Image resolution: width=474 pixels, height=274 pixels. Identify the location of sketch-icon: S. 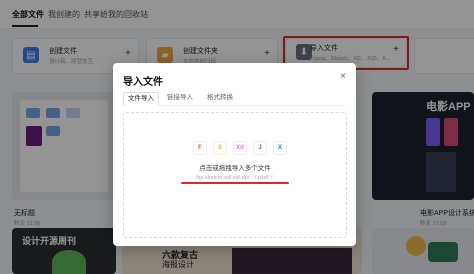
(220, 148).